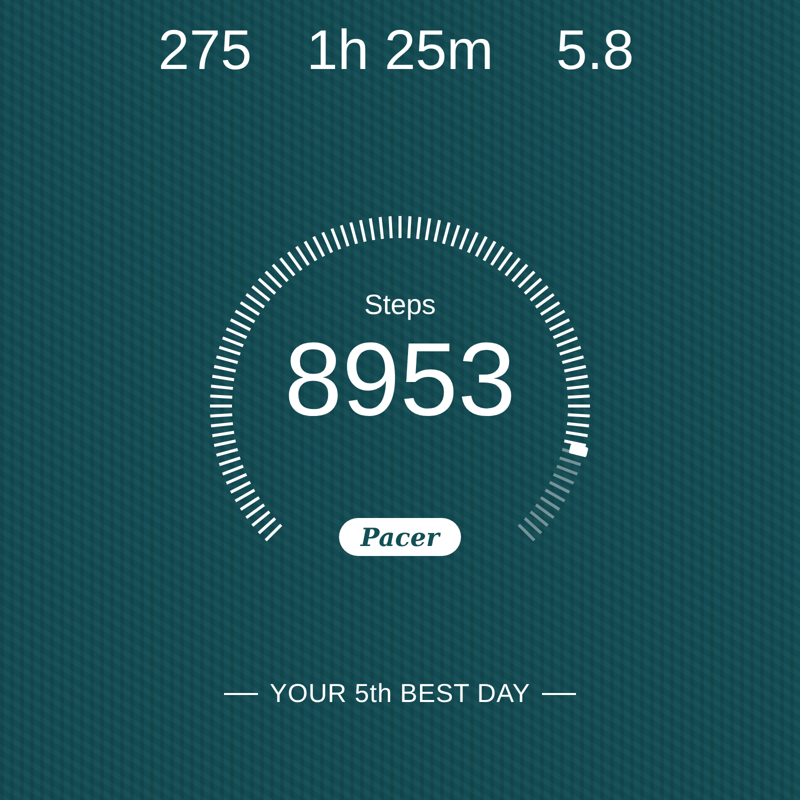 This screenshot has width=800, height=800. Describe the element at coordinates (400, 537) in the screenshot. I see `pacer-logo: Pacer` at that location.